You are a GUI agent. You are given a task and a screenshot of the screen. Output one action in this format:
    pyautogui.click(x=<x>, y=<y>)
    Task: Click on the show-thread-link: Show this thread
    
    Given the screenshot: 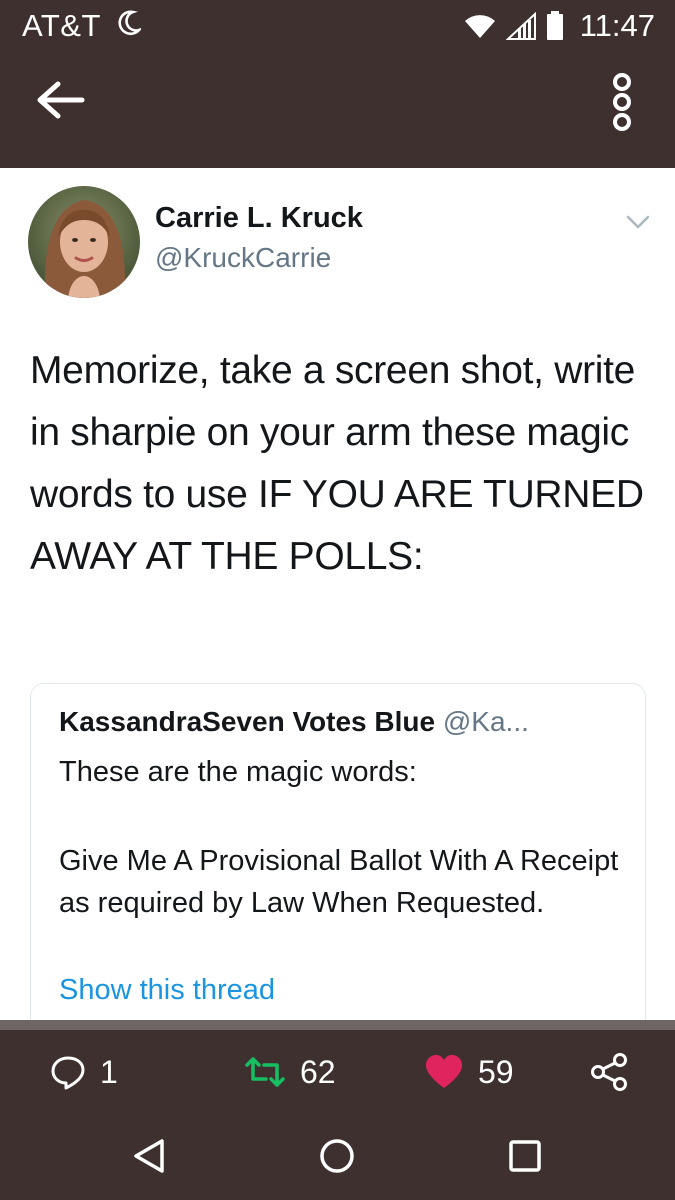 What is the action you would take?
    pyautogui.click(x=167, y=990)
    